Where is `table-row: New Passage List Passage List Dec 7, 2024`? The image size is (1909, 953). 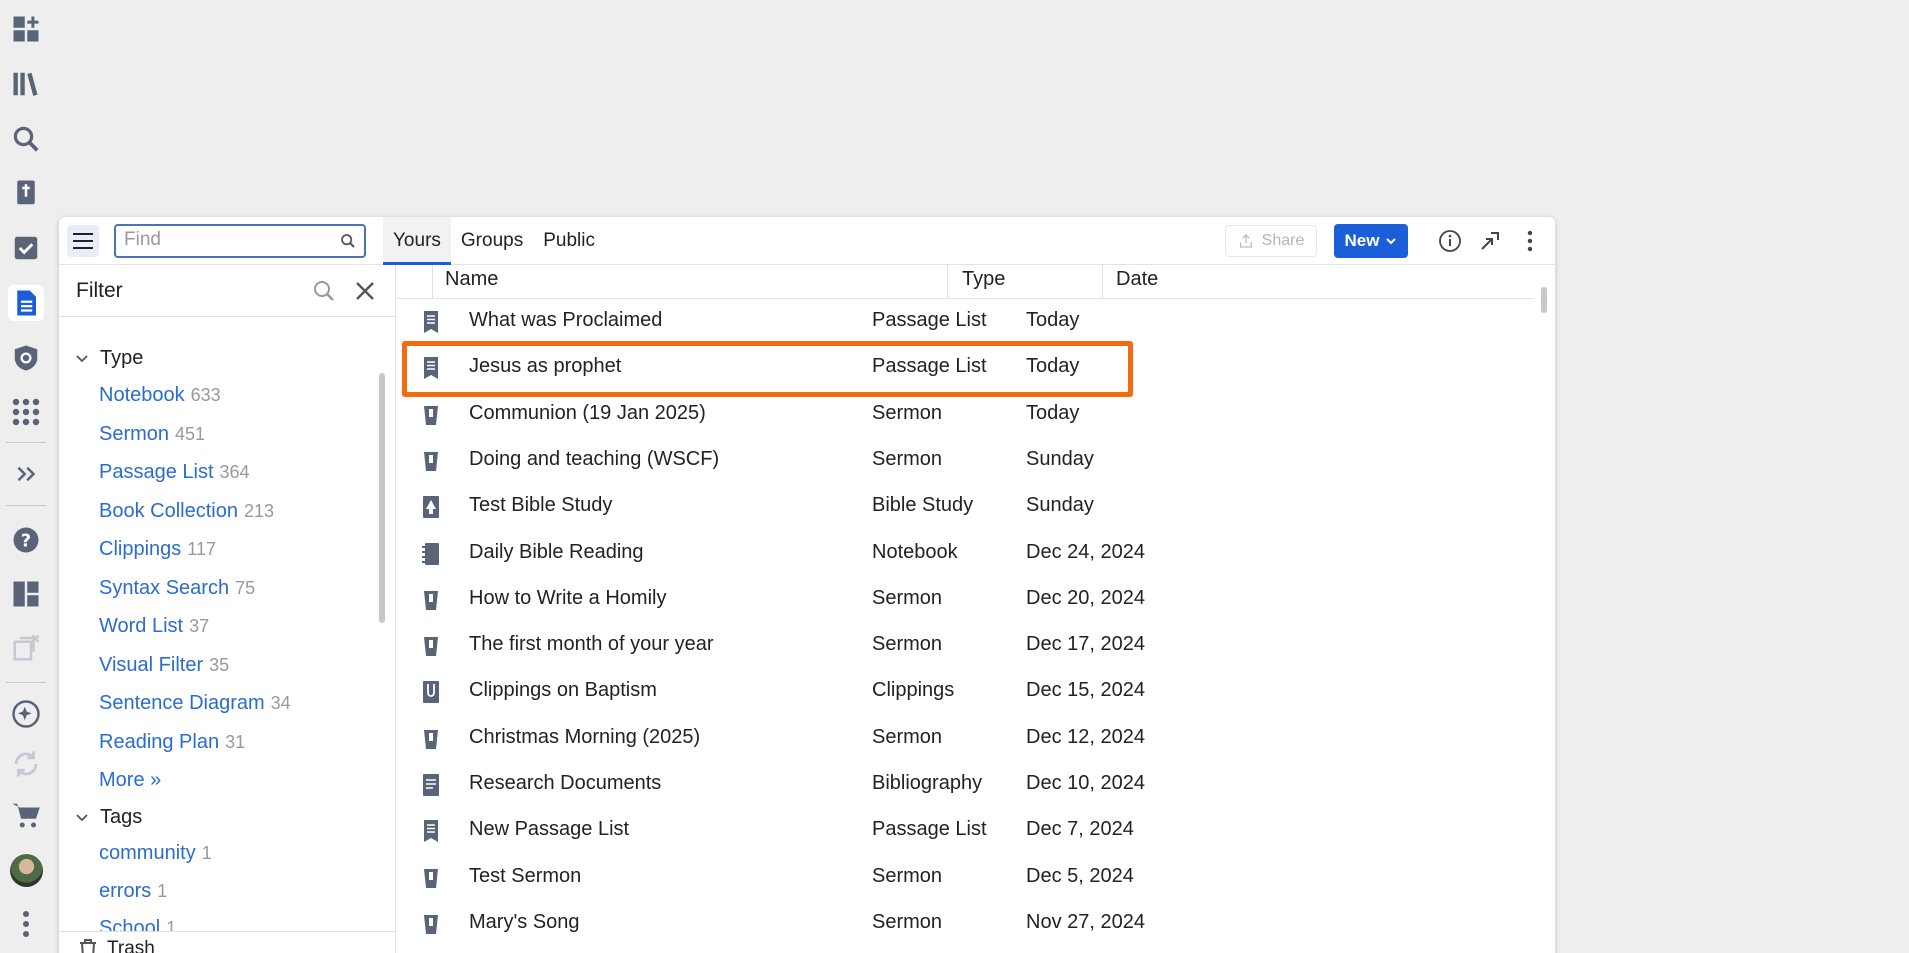 table-row: New Passage List Passage List Dec 7, 2024 is located at coordinates (965, 831).